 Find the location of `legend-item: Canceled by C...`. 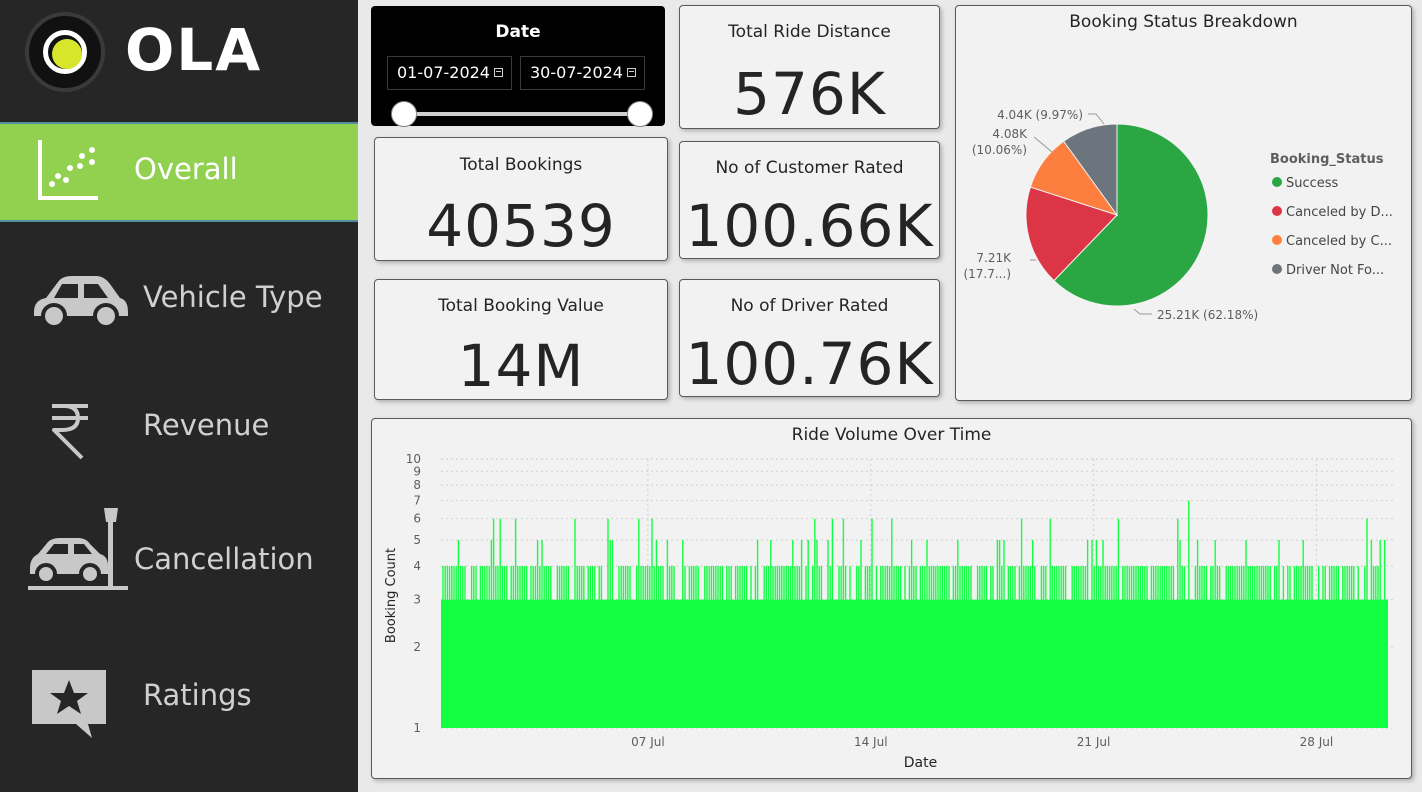

legend-item: Canceled by C... is located at coordinates (1339, 241).